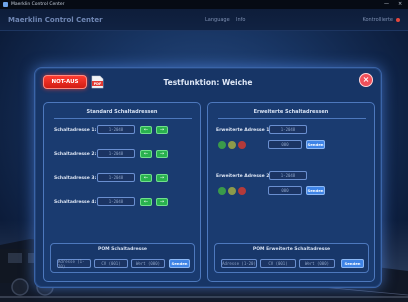 The width and height of the screenshot is (408, 302). Describe the element at coordinates (244, 130) in the screenshot. I see `extended-address-label-1: Erweiterte Adresse 1:` at that location.